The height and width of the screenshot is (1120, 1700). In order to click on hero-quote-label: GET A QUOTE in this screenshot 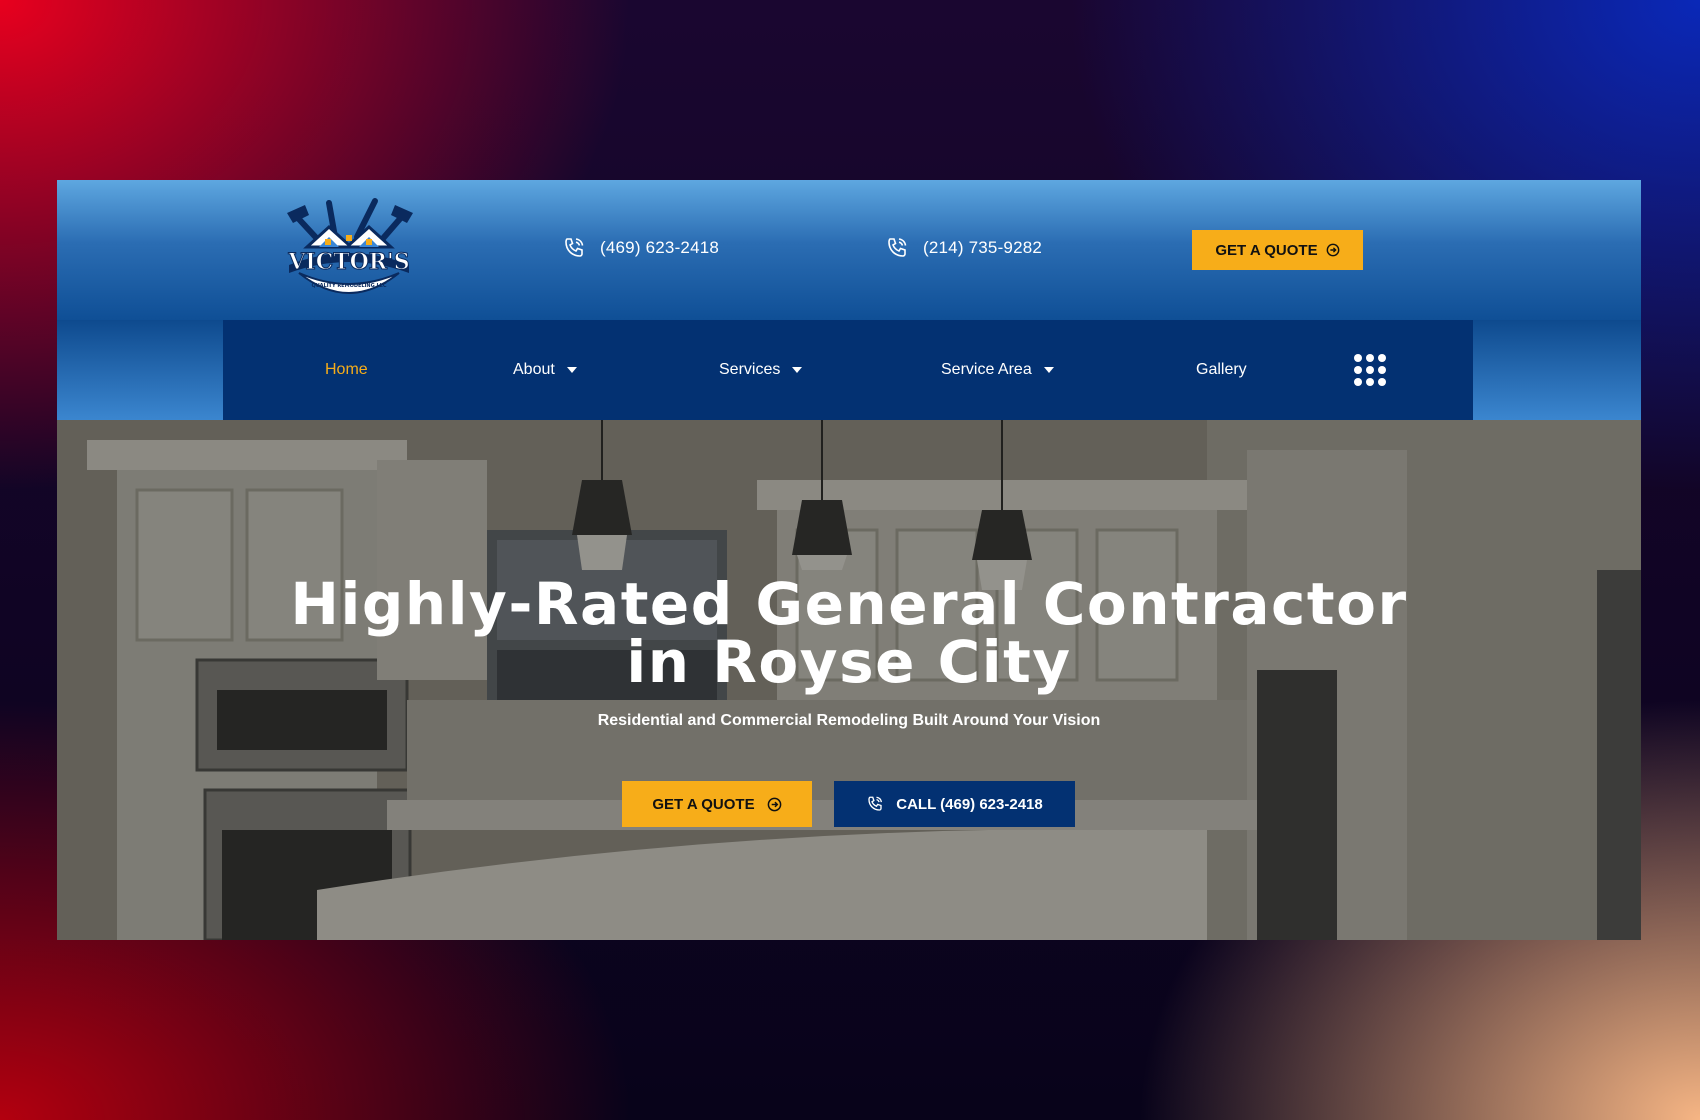, I will do `click(703, 804)`.